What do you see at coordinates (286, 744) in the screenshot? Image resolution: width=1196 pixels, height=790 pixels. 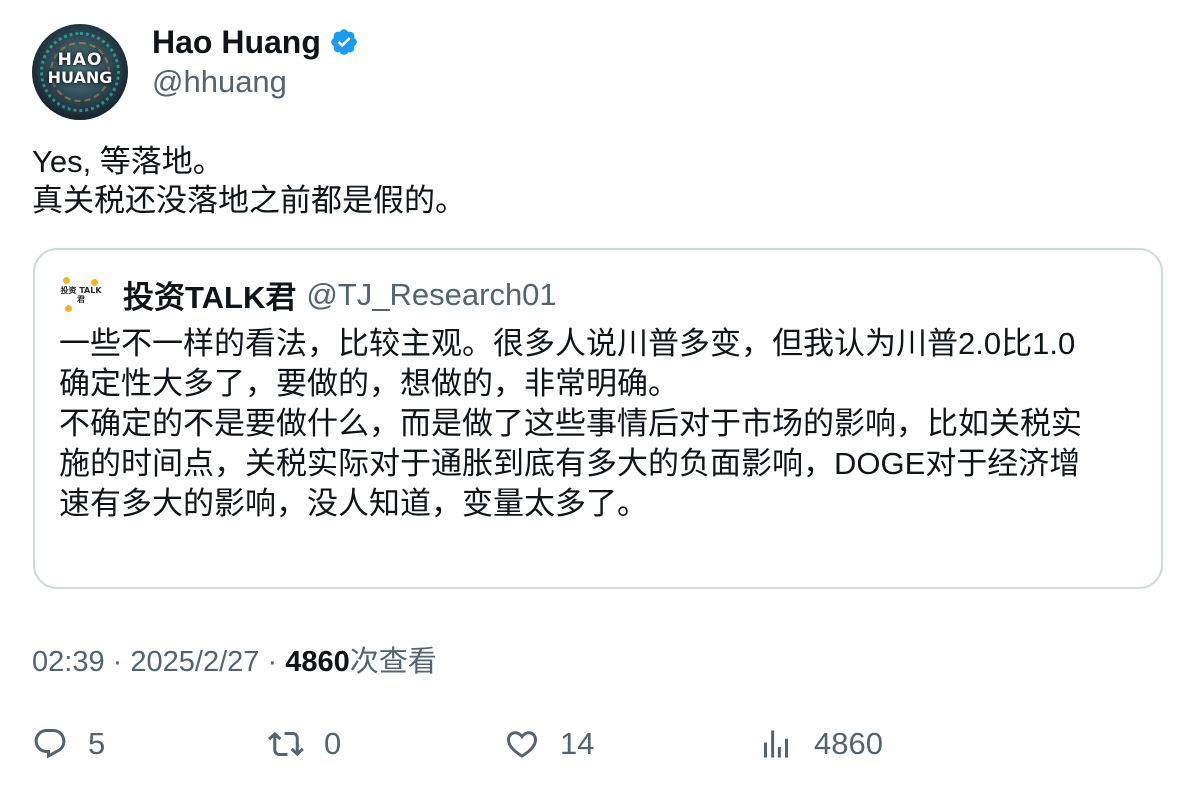 I see `retweet-icon` at bounding box center [286, 744].